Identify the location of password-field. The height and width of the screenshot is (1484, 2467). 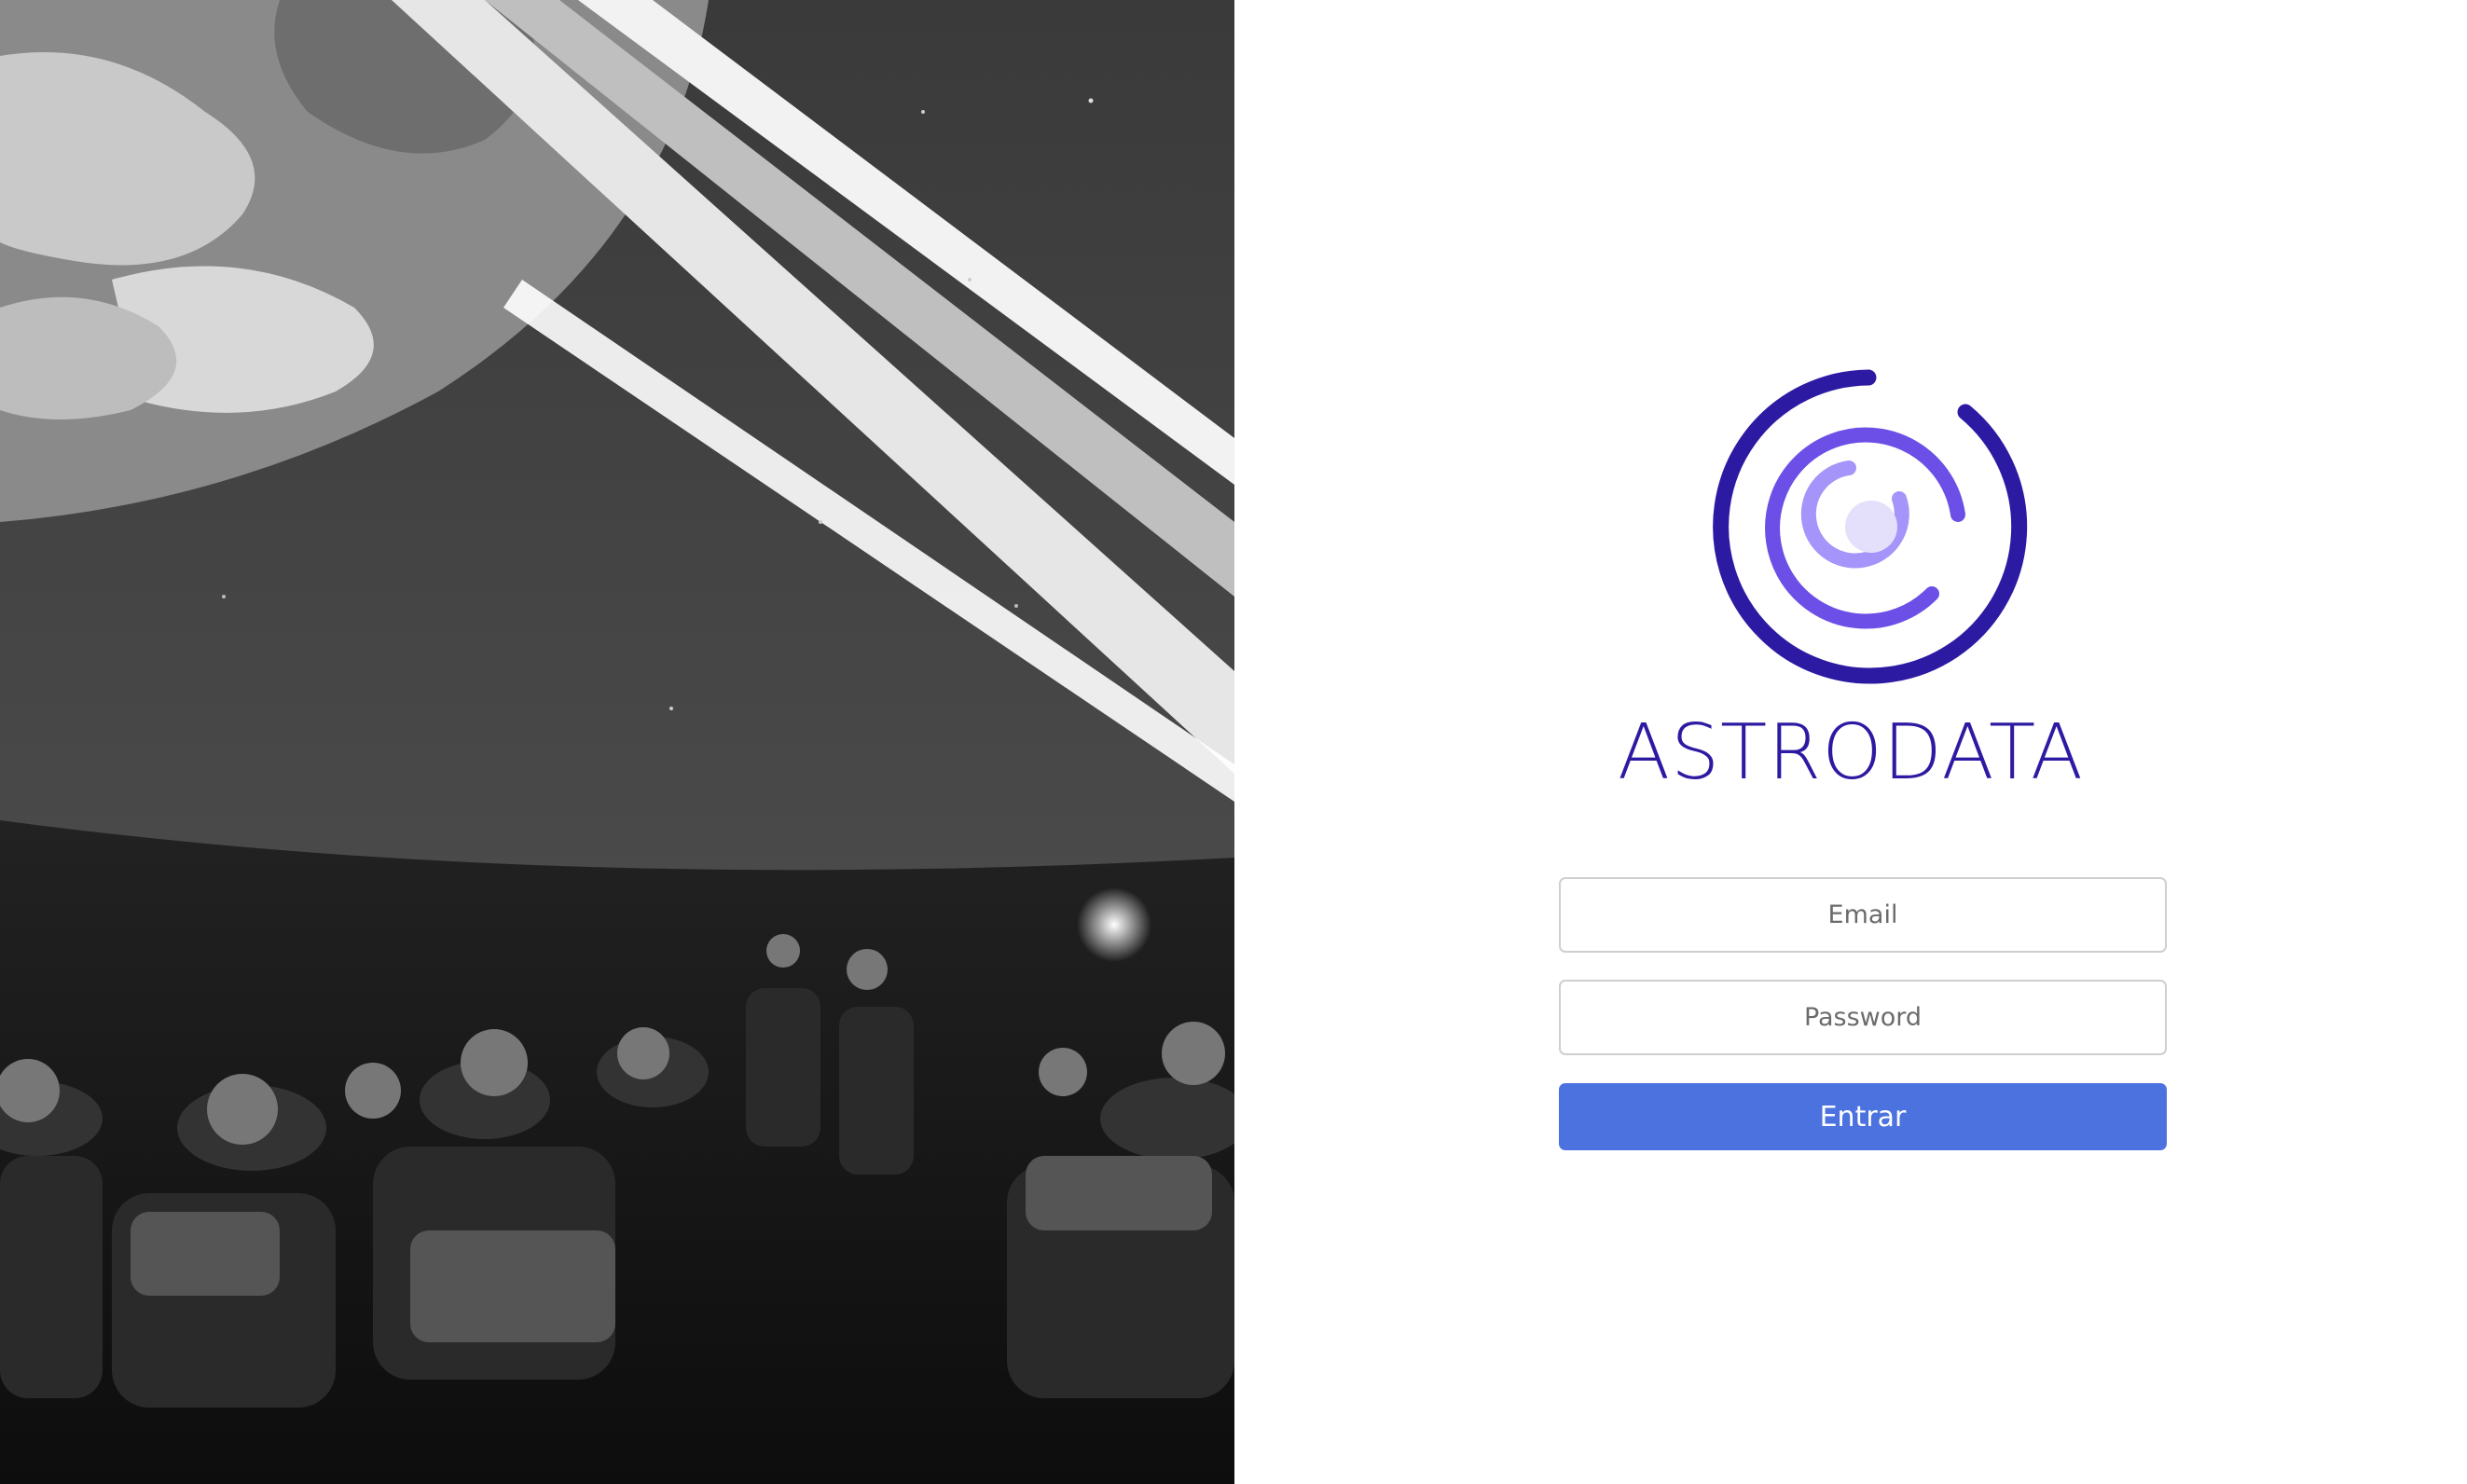
(1863, 1017).